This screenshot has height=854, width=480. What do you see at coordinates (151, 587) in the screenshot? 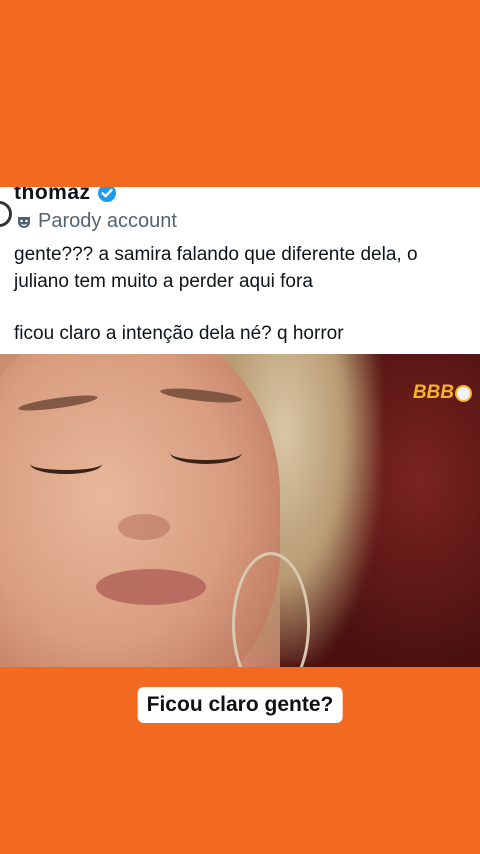
I see `lips` at bounding box center [151, 587].